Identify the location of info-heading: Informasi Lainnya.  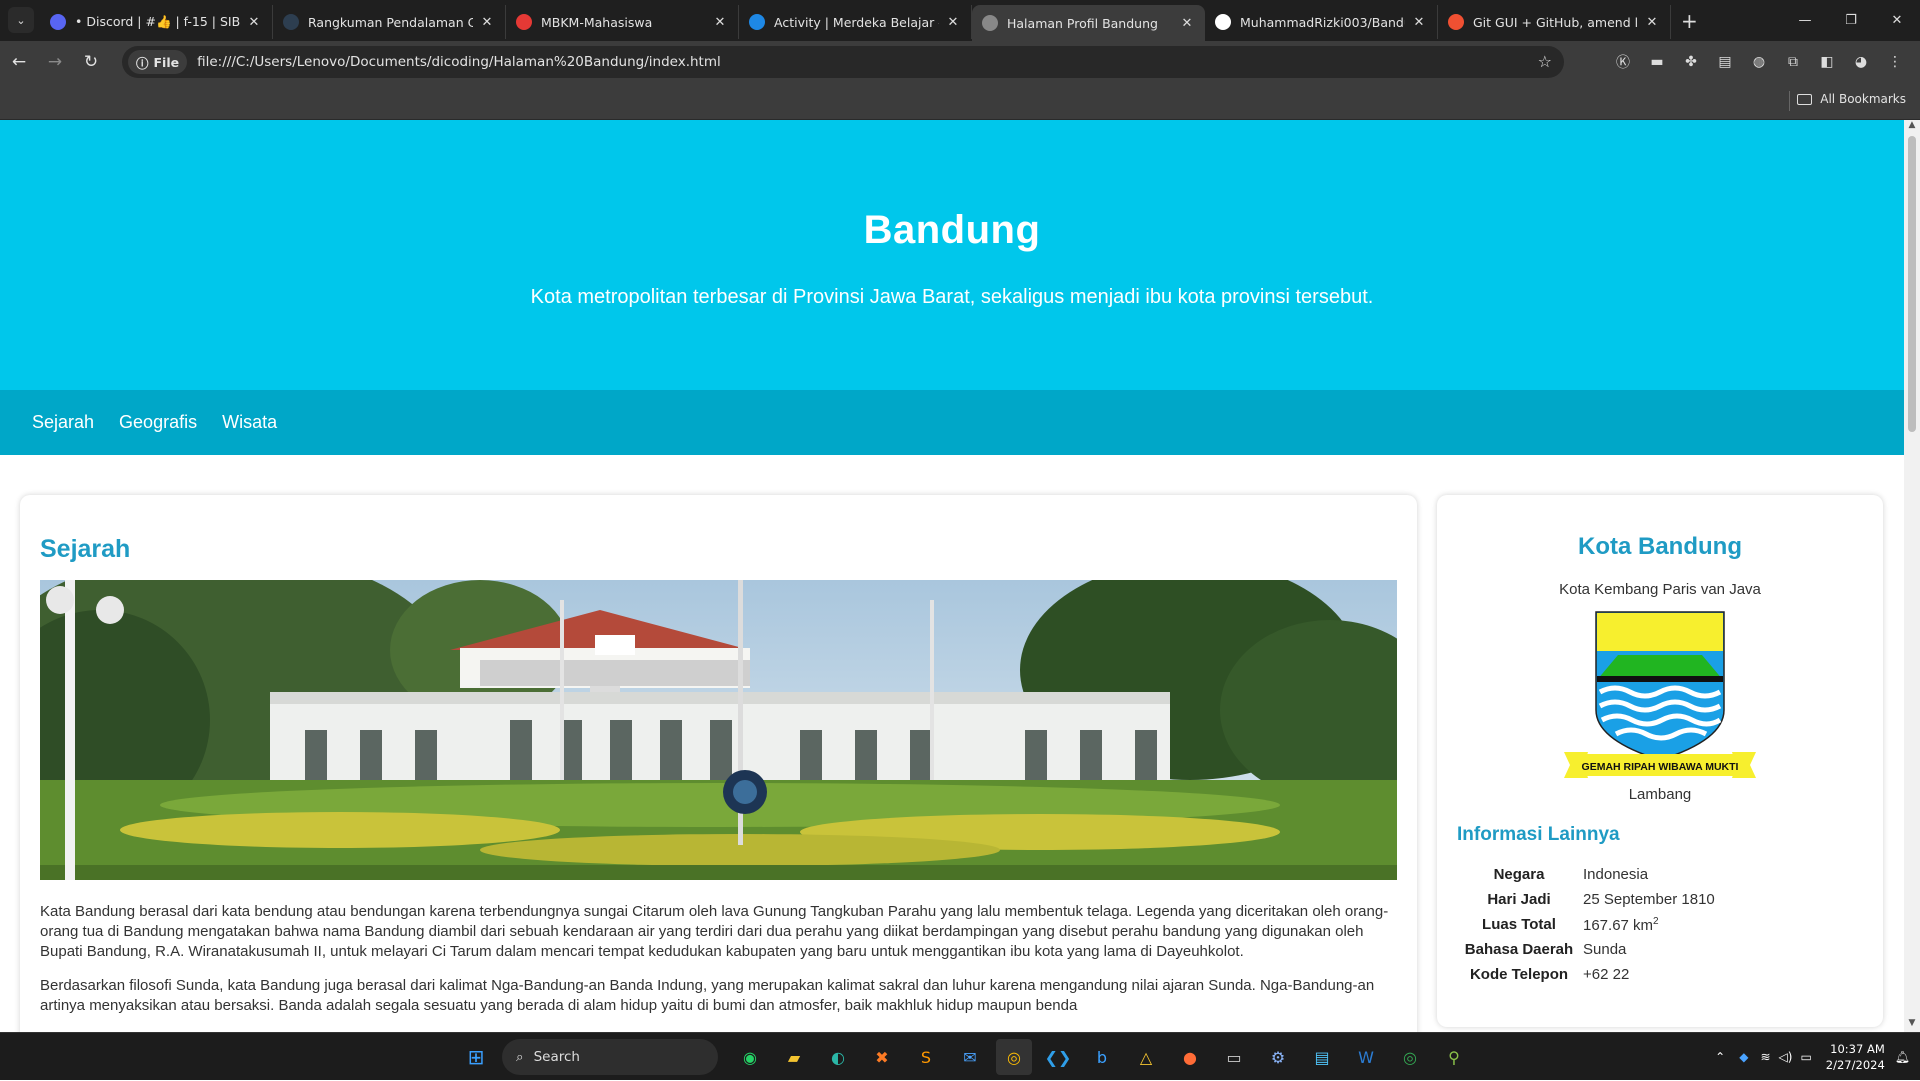
(1538, 834).